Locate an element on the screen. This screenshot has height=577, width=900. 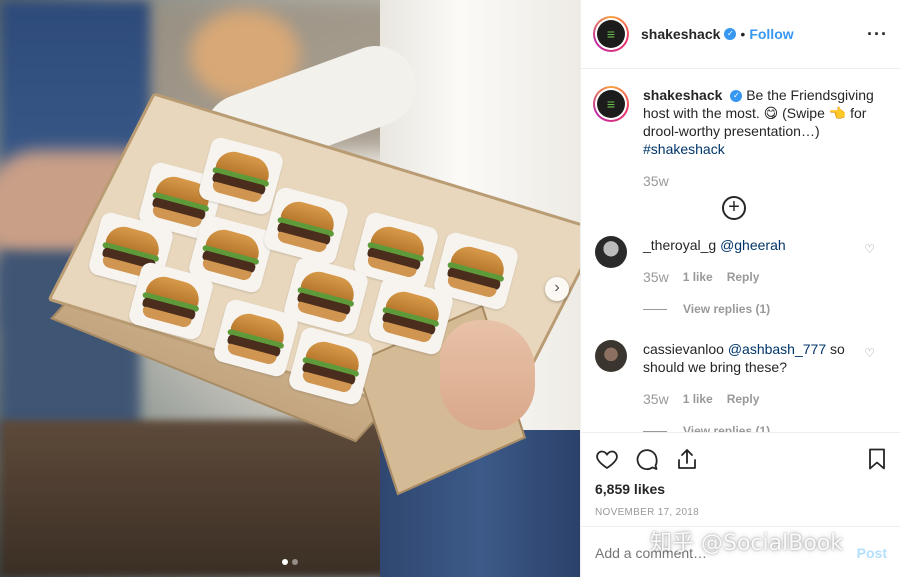
avatar: ≡ is located at coordinates (611, 34).